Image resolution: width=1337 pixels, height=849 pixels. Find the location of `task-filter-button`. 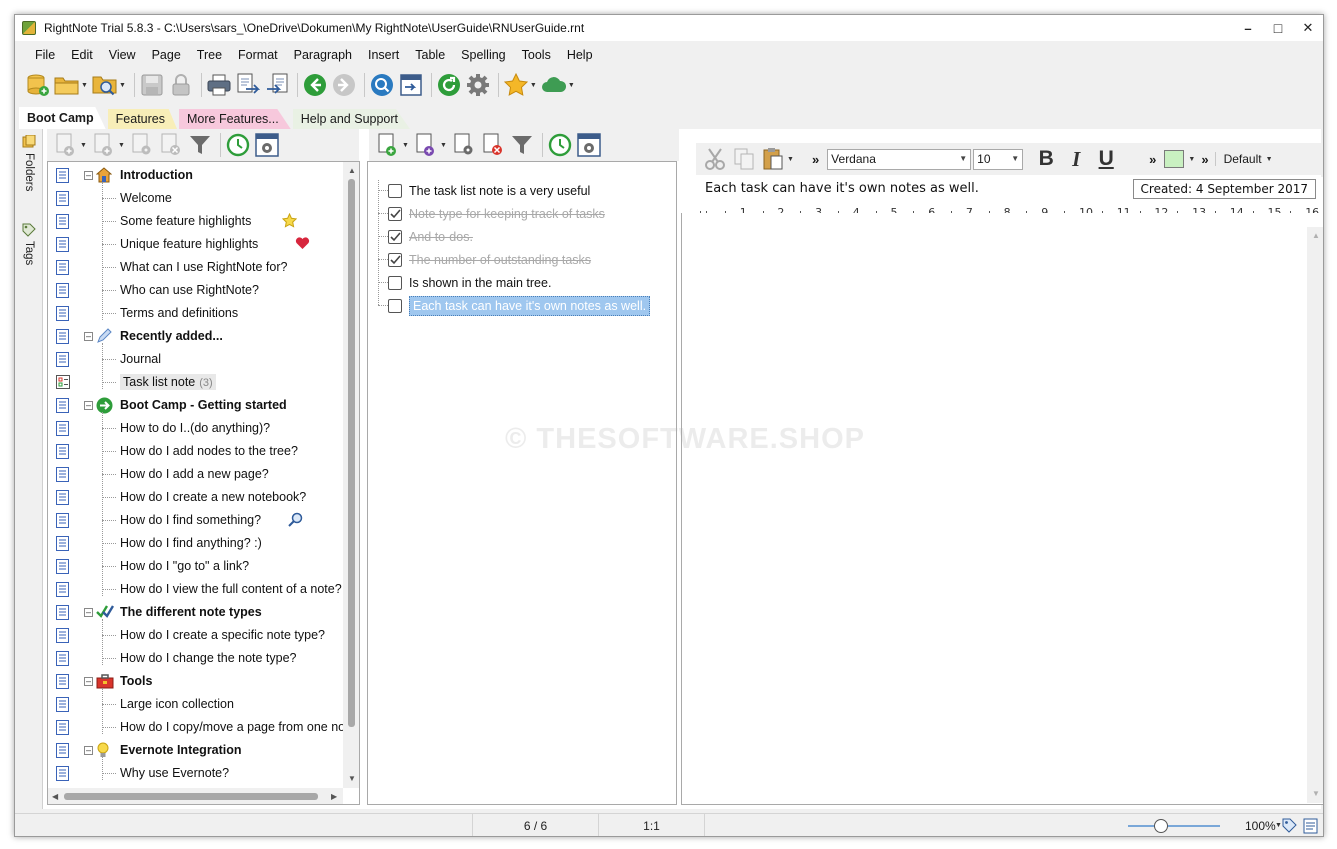

task-filter-button is located at coordinates (522, 145).